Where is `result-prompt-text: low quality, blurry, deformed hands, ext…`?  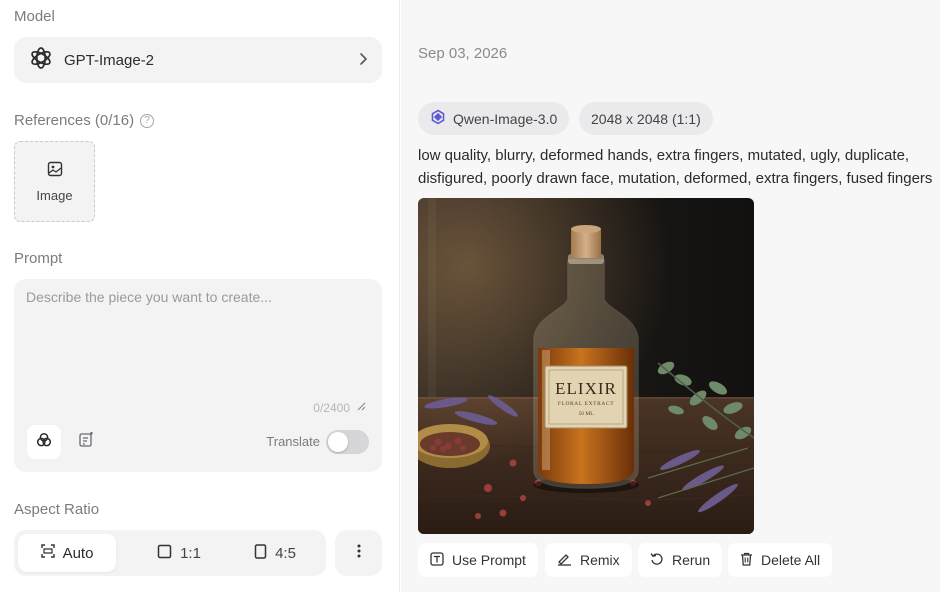 result-prompt-text: low quality, blurry, deformed hands, ext… is located at coordinates (679, 167).